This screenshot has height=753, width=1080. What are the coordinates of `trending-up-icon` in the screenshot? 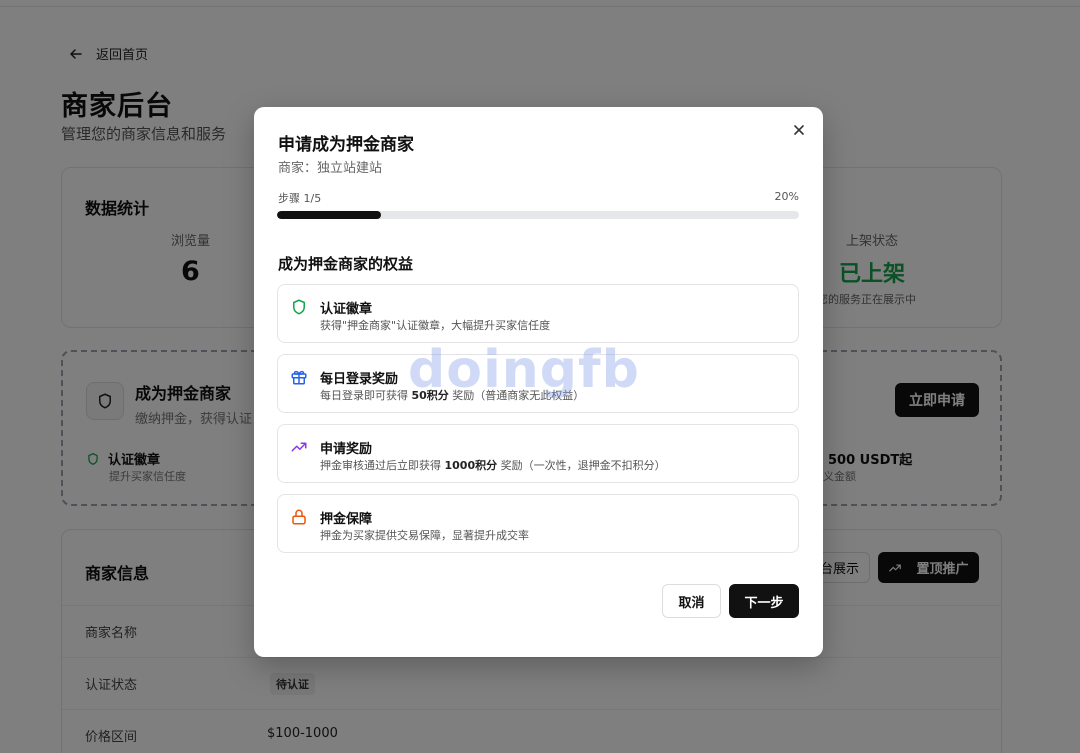 It's located at (299, 447).